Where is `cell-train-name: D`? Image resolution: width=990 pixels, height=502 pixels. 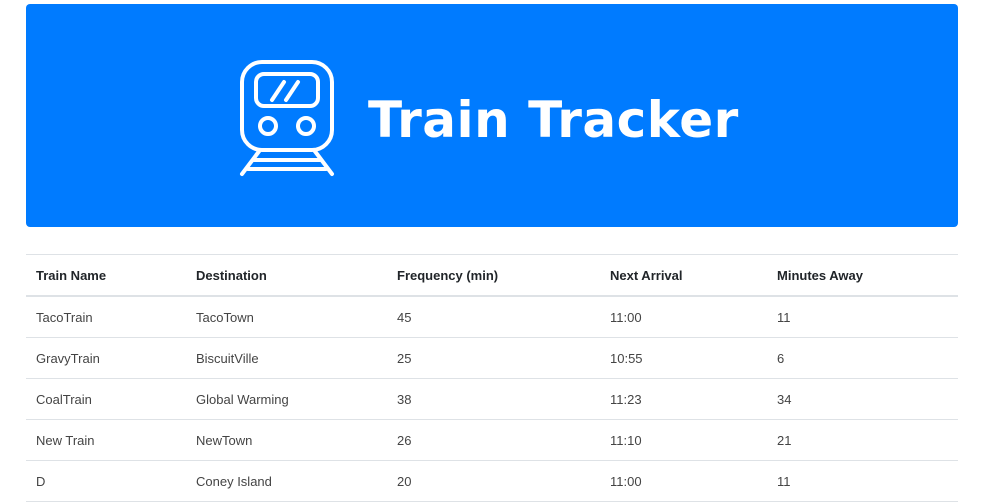
cell-train-name: D is located at coordinates (106, 481).